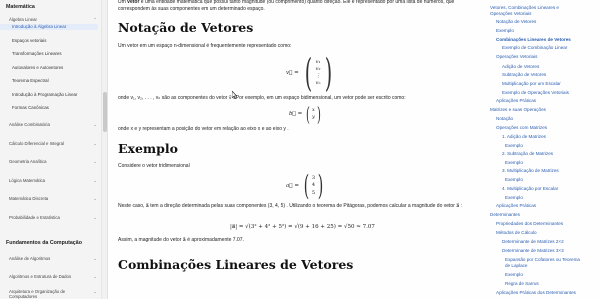 This screenshot has height=299, width=600. Describe the element at coordinates (23, 19) in the screenshot. I see `sidebar-item-label: Álgebra Linear` at that location.